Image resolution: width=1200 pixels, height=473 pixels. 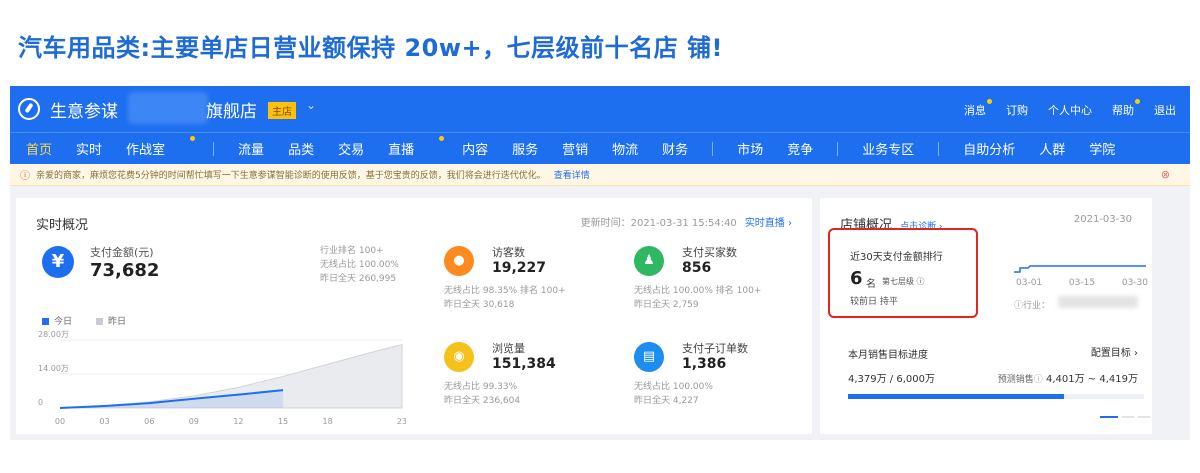 I want to click on visitors-label: 访客数, so click(x=508, y=252).